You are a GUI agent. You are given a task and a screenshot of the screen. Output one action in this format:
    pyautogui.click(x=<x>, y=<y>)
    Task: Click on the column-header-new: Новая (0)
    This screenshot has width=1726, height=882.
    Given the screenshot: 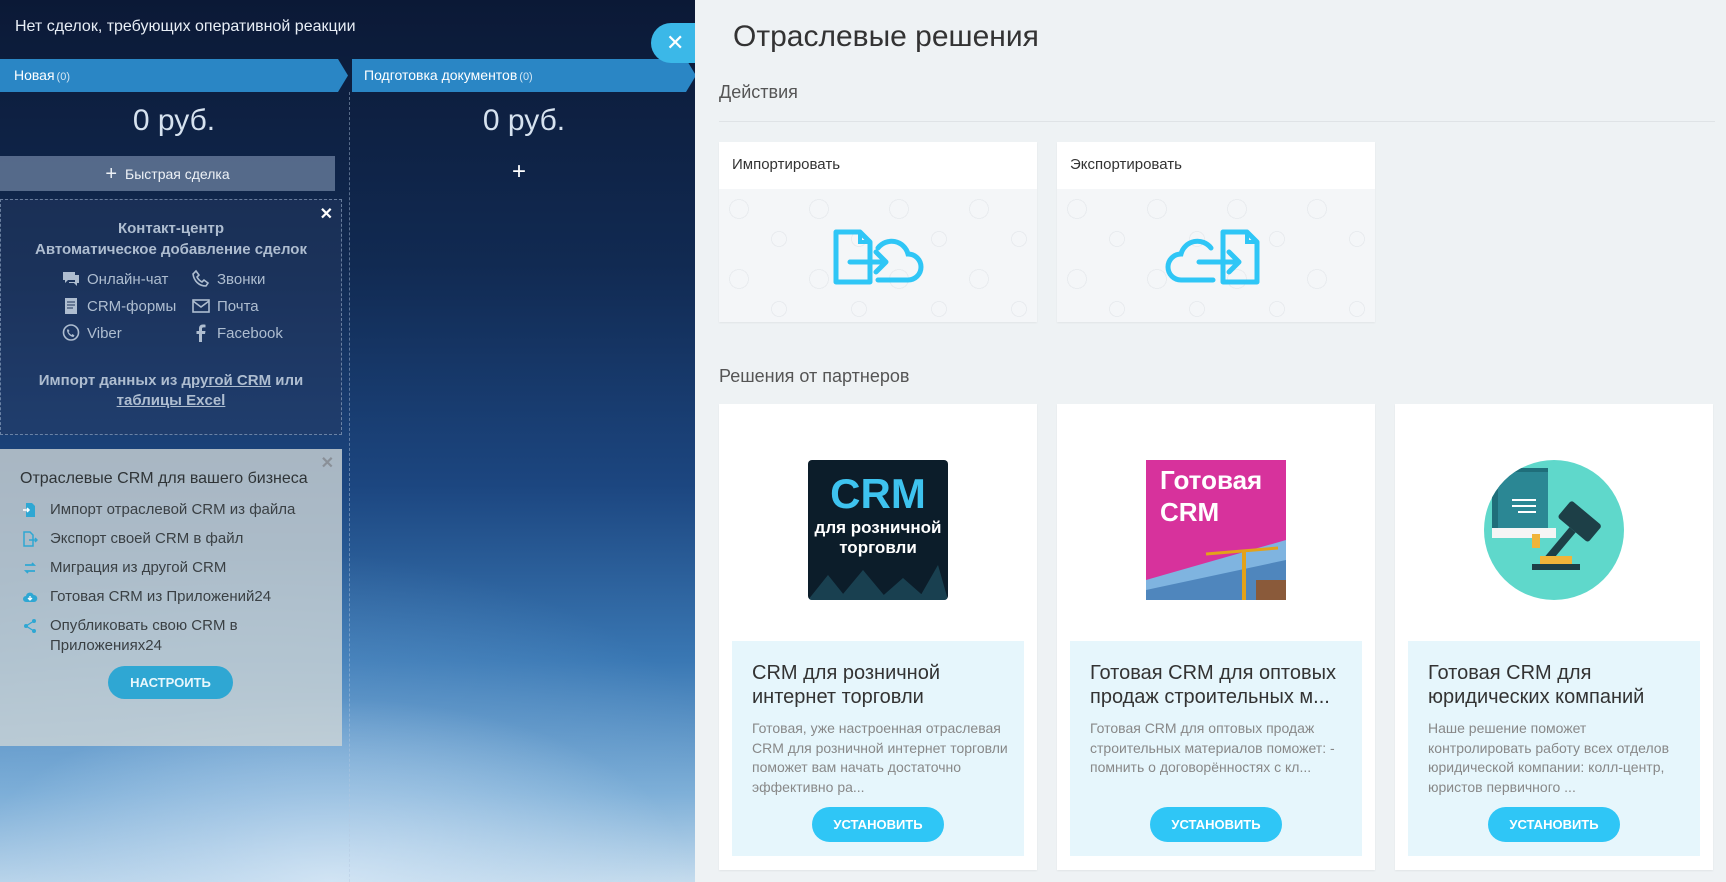 What is the action you would take?
    pyautogui.click(x=174, y=75)
    